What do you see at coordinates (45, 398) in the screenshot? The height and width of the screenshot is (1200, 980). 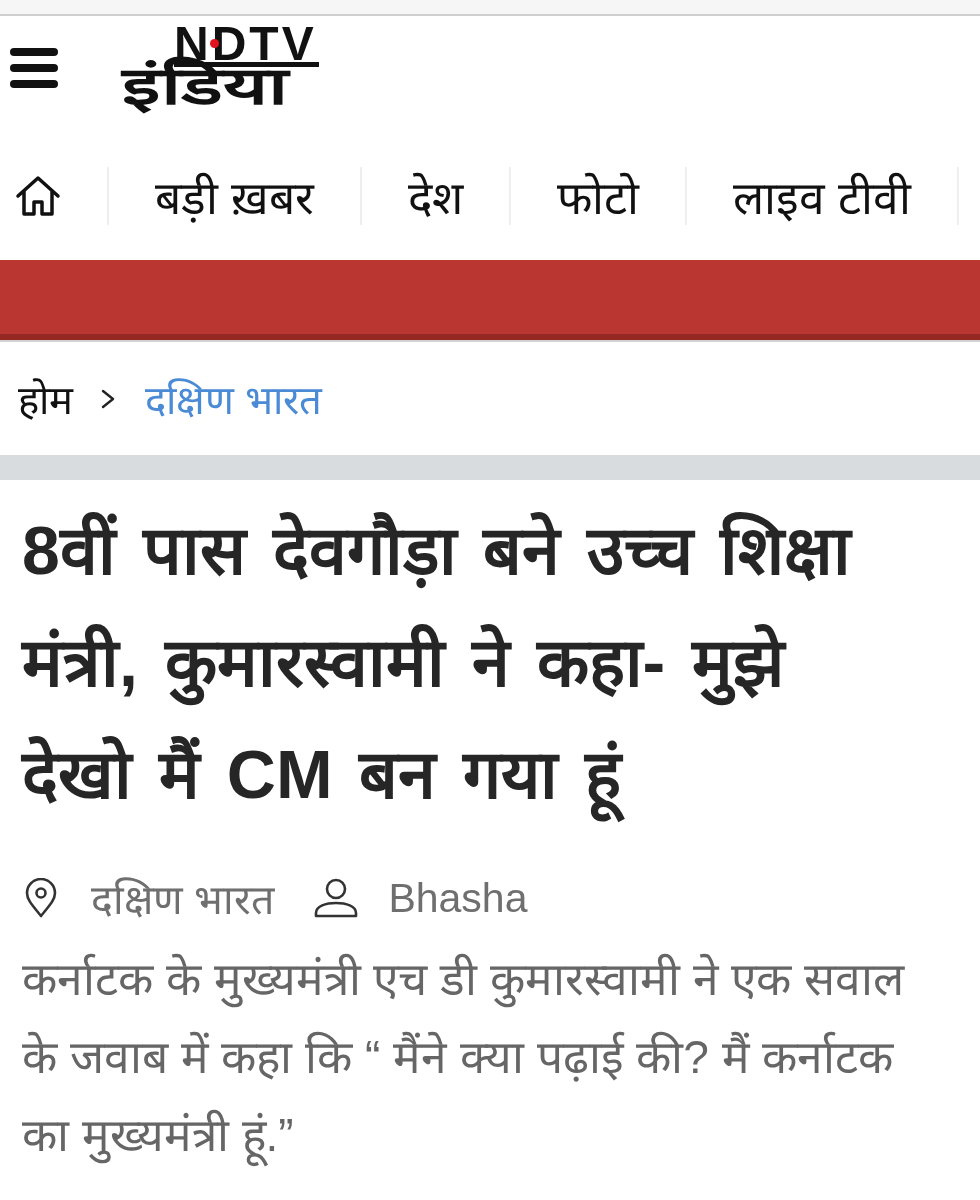 I see `breadcrumb-link: होम` at bounding box center [45, 398].